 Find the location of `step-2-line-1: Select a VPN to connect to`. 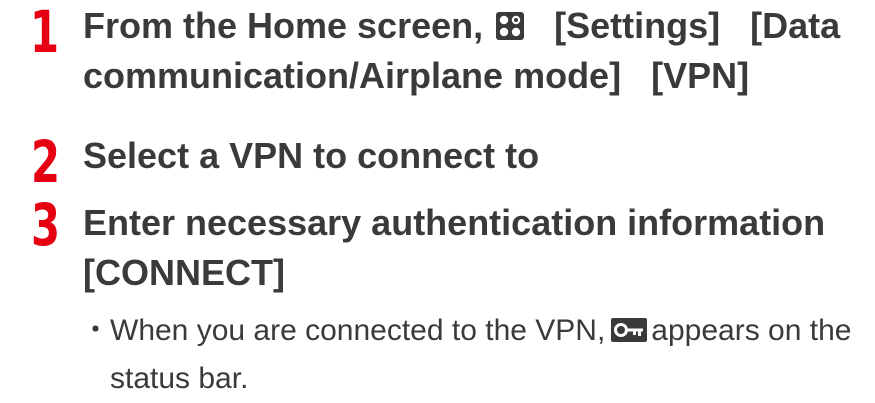

step-2-line-1: Select a VPN to connect to is located at coordinates (311, 155).